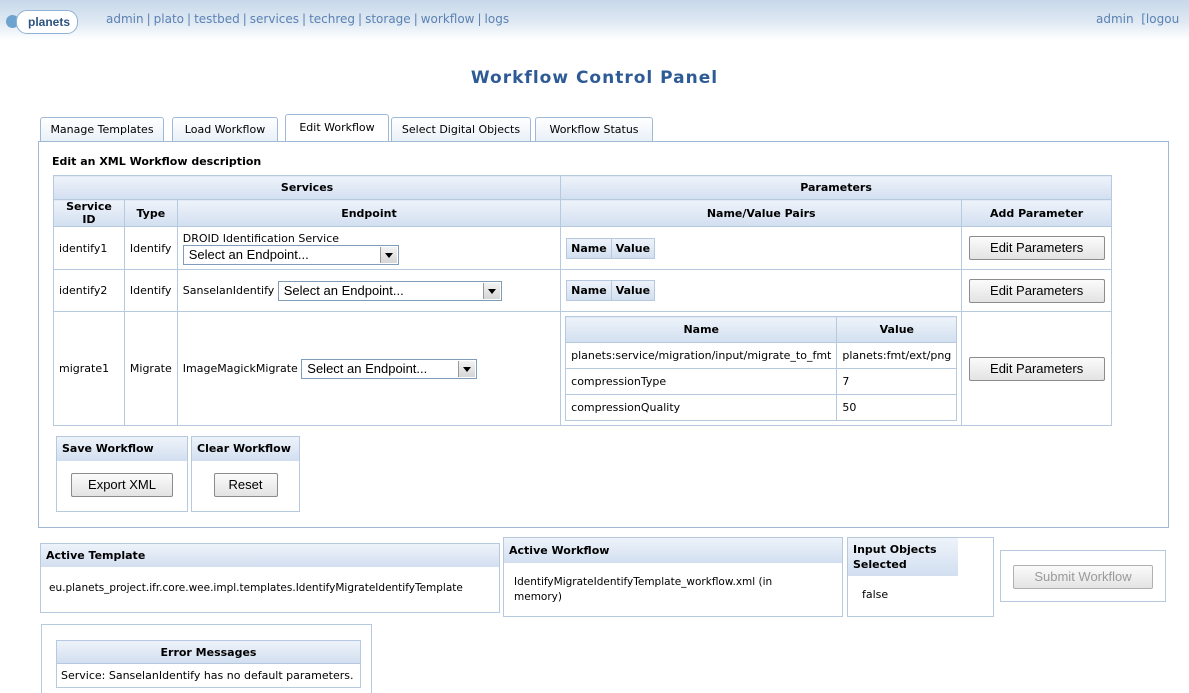 This screenshot has width=1189, height=693. Describe the element at coordinates (875, 594) in the screenshot. I see `input-objects-value: false` at that location.